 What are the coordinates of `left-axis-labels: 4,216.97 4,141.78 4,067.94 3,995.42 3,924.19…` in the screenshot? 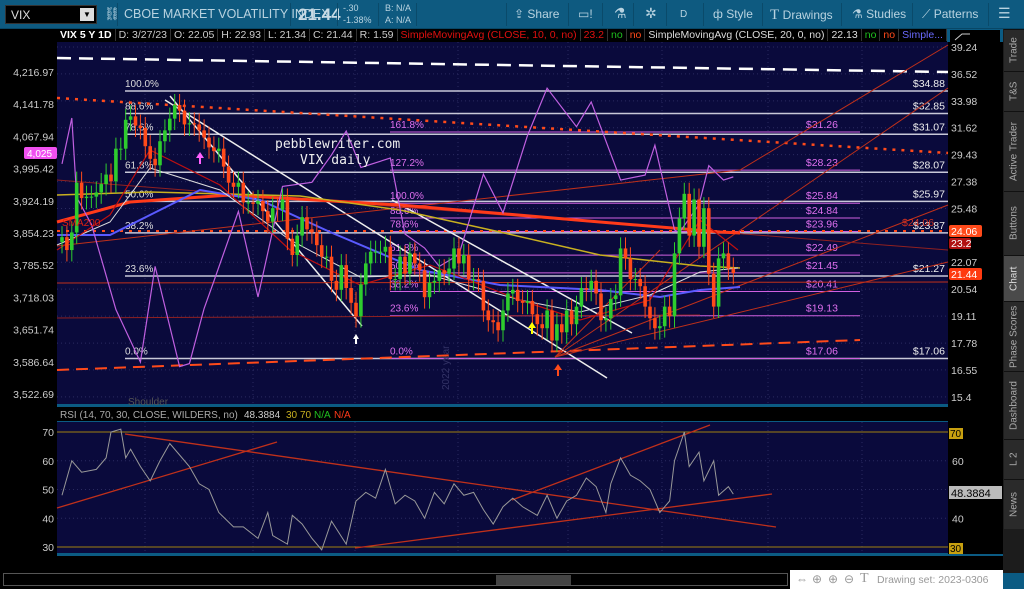 It's located at (33, 234).